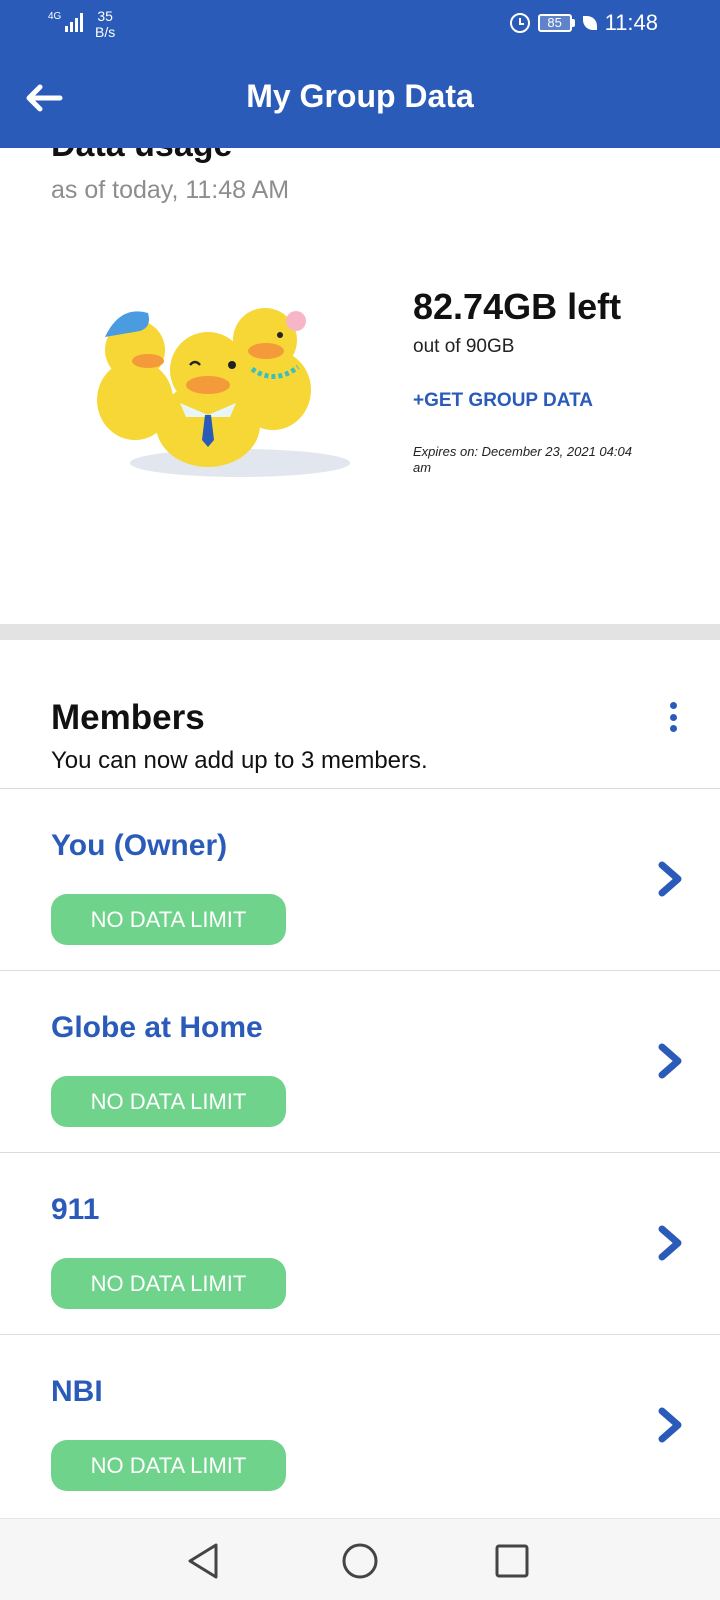  I want to click on network-speed: 35 B/s, so click(105, 24).